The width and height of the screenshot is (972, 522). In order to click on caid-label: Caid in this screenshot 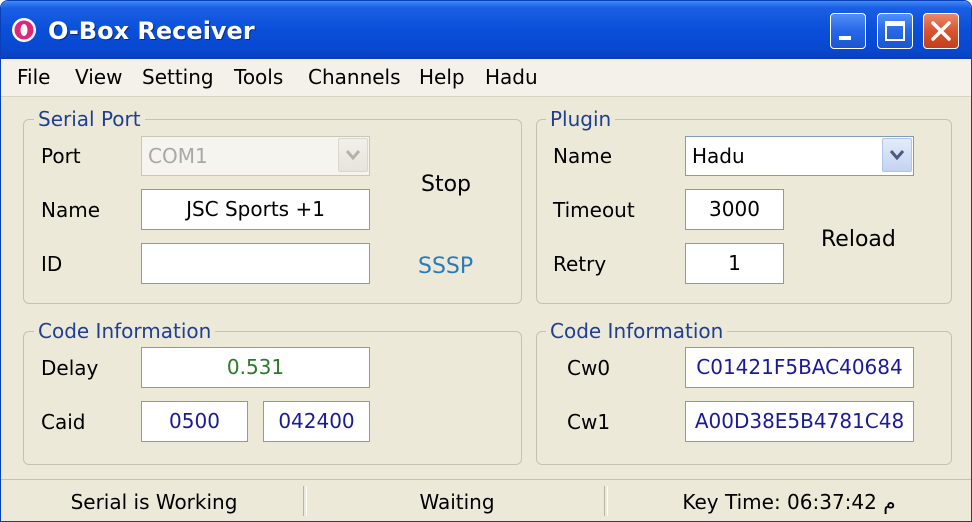, I will do `click(63, 422)`.